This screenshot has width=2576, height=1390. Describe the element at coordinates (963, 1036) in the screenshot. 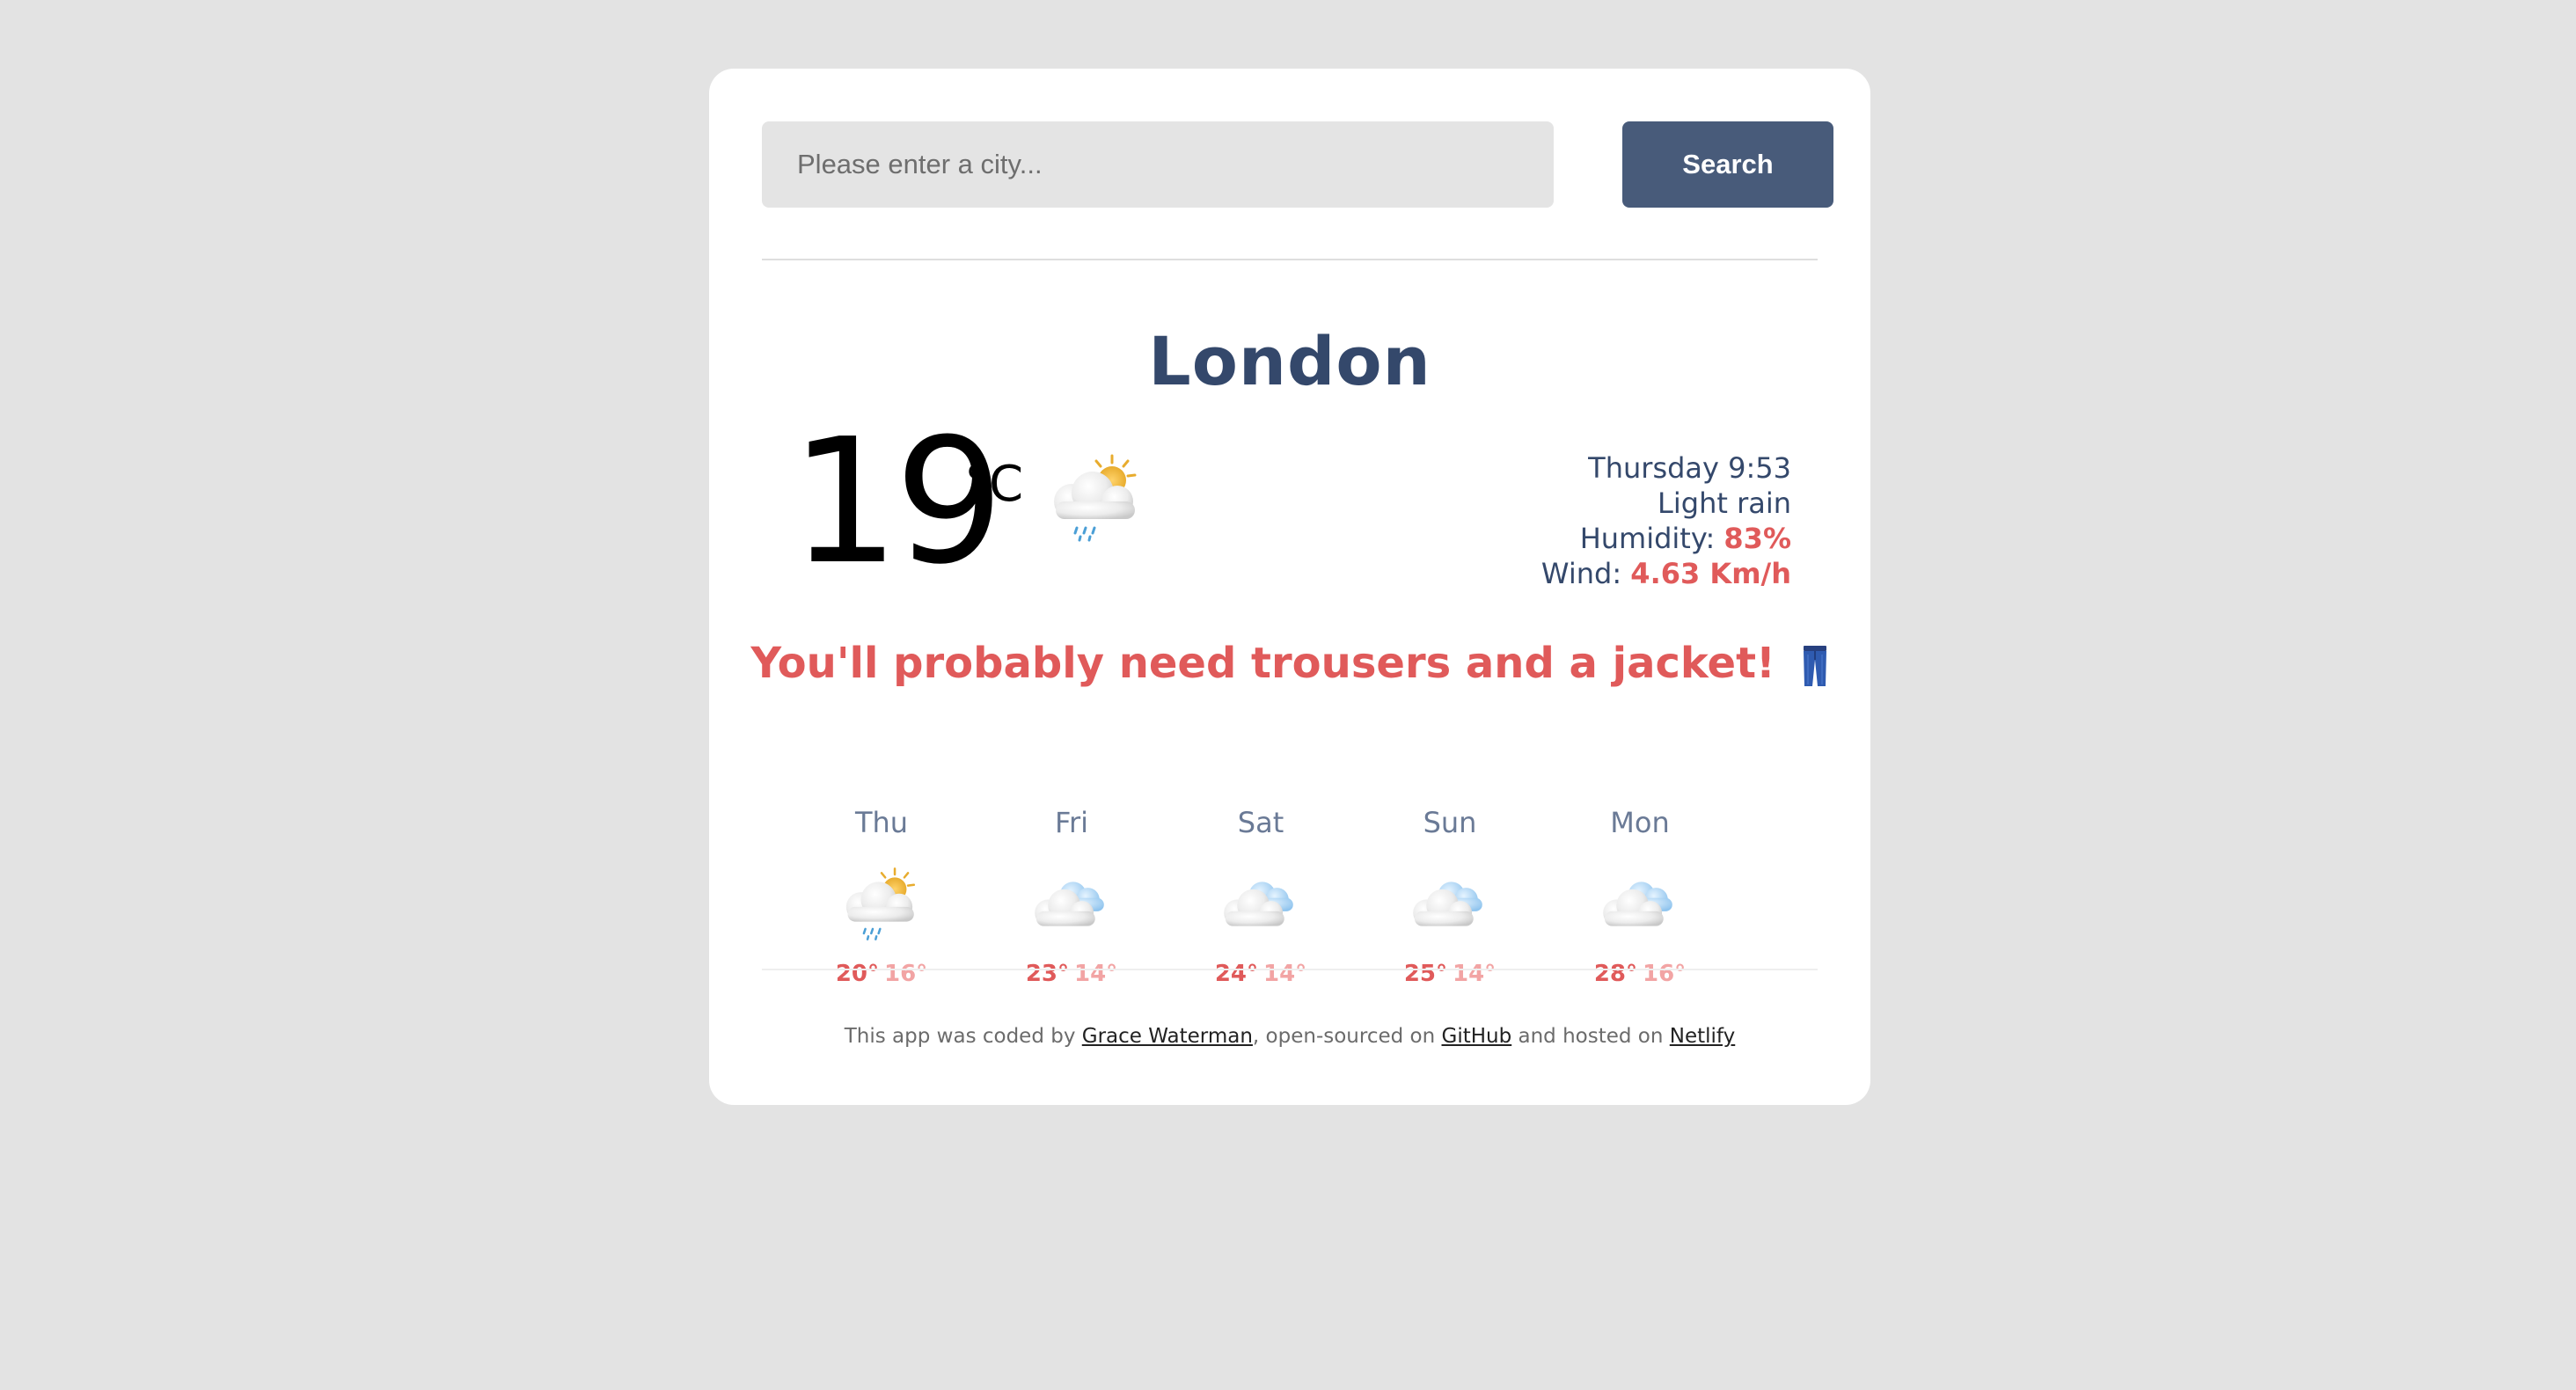

I see `footer-text: This app was coded by` at that location.